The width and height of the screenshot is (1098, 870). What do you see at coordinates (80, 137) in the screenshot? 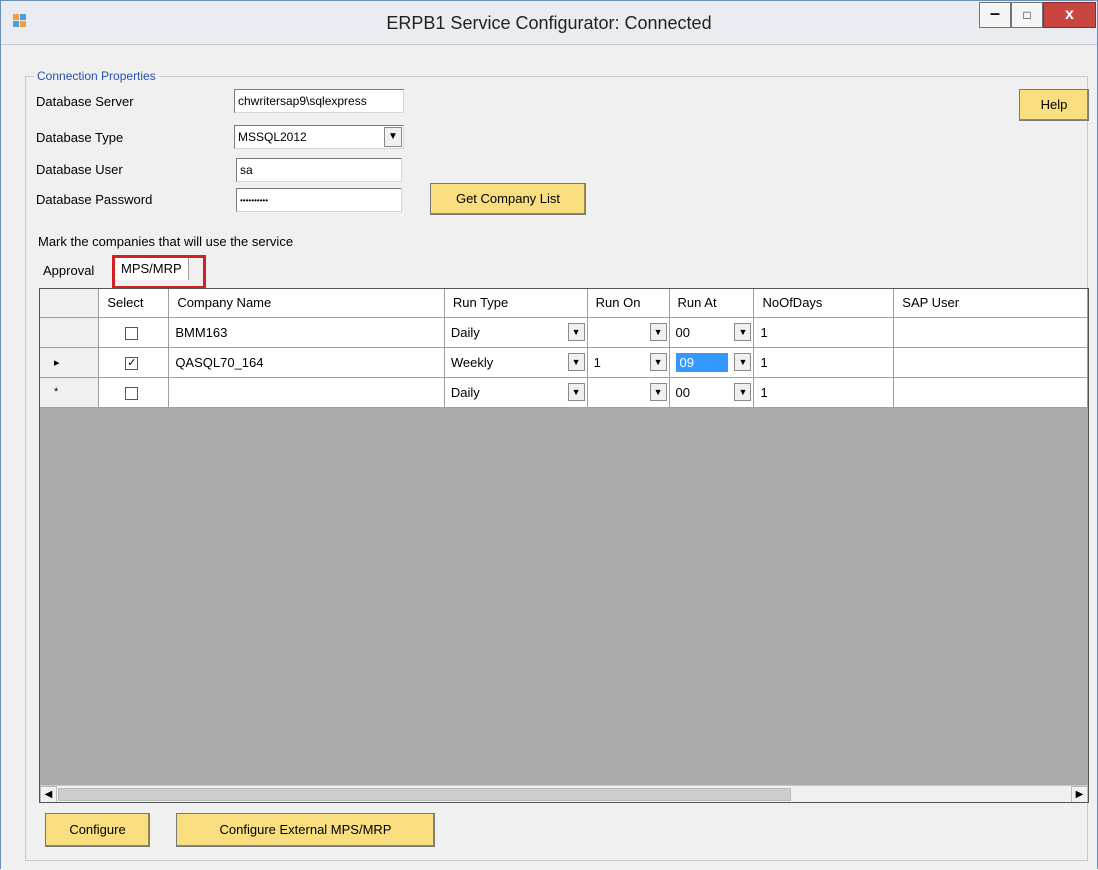
I see `database-type-label: Database Type` at bounding box center [80, 137].